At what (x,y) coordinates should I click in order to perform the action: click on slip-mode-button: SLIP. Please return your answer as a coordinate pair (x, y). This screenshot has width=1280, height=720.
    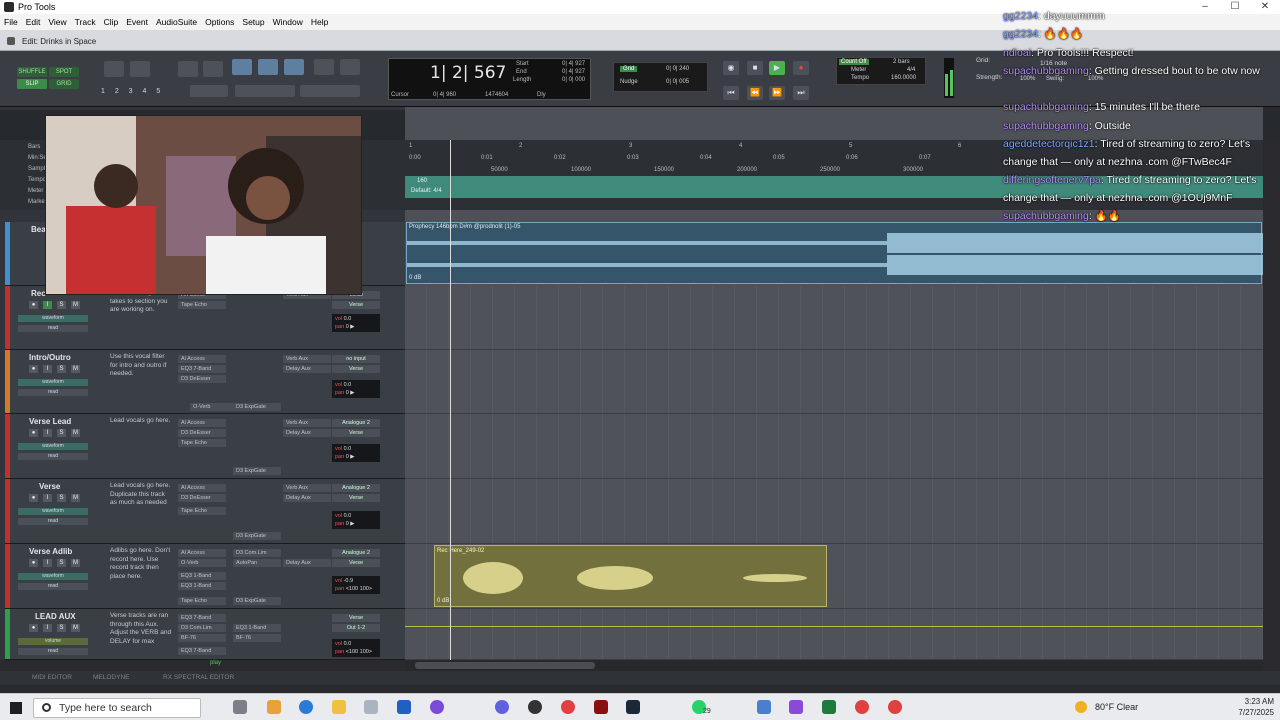
    Looking at the image, I should click on (32, 84).